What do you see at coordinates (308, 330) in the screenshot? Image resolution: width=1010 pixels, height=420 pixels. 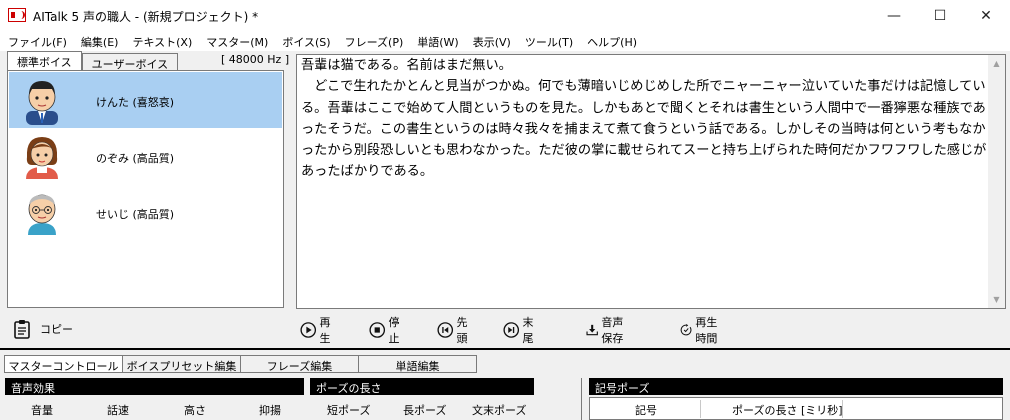 I see `play-icon` at bounding box center [308, 330].